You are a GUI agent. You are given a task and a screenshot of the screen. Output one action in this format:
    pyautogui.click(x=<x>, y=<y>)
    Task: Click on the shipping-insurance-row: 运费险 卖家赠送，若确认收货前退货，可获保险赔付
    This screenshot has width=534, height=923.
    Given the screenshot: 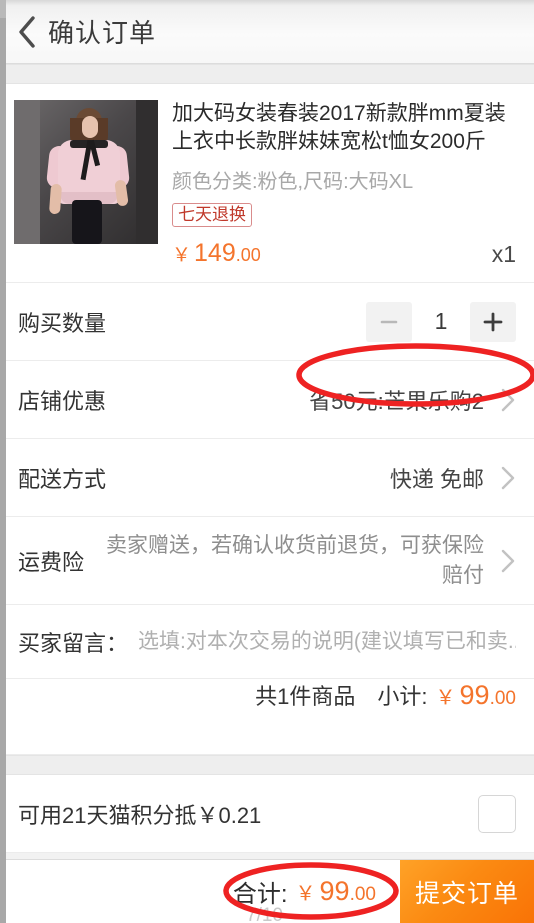 What is the action you would take?
    pyautogui.click(x=267, y=561)
    